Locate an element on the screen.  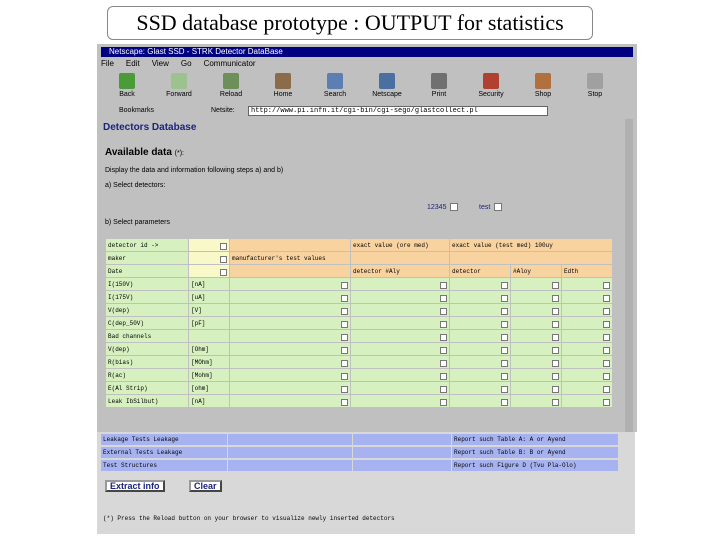
sub-header: detector #Aly is located at coordinates (400, 271).